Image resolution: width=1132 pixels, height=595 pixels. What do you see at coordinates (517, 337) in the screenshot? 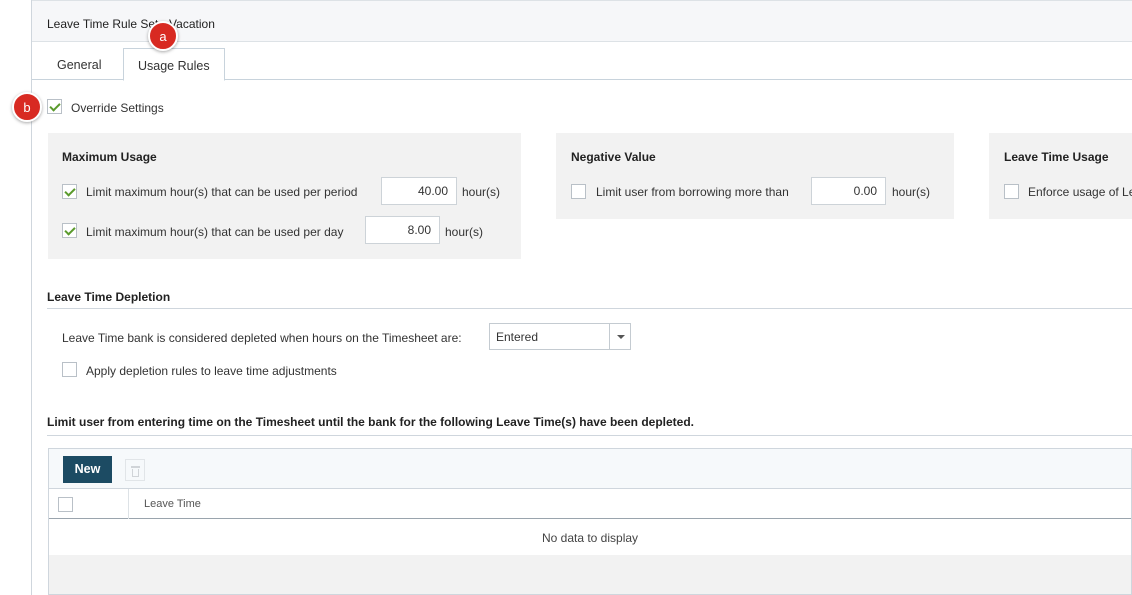
I see `depletion-hours-value: Entered` at bounding box center [517, 337].